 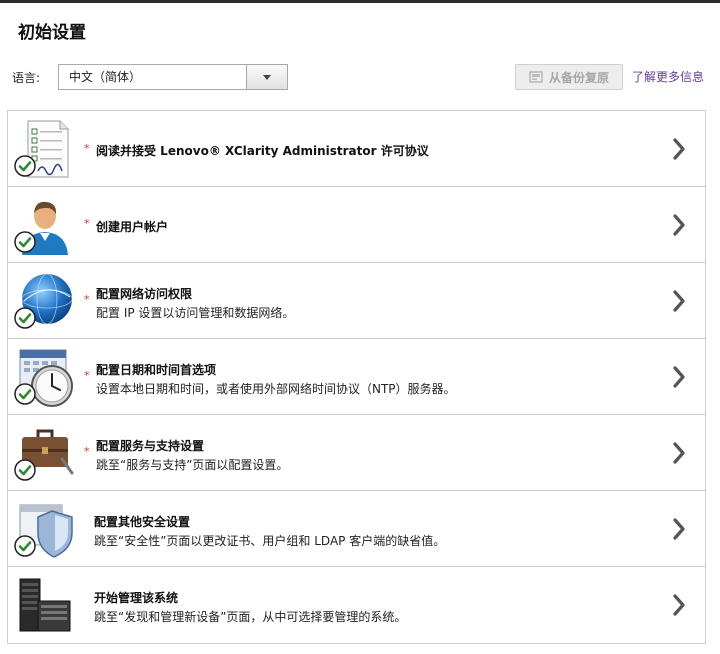 I want to click on task-description: 跳至“服务与支持”页面以配置设置。, so click(x=192, y=465).